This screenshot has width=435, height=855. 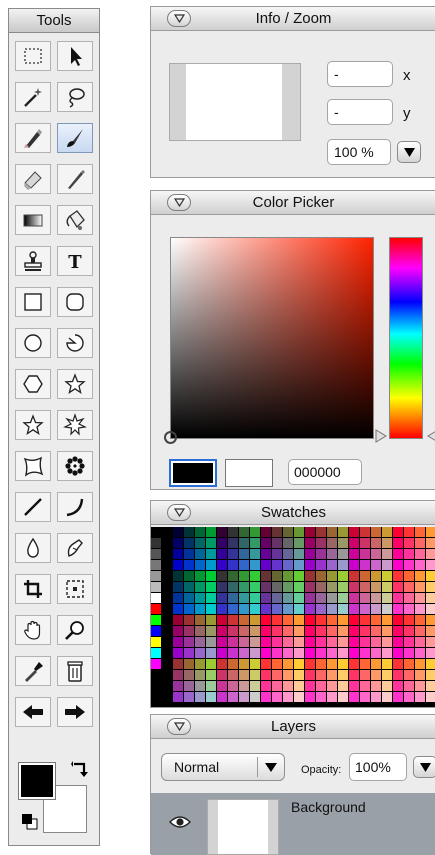 What do you see at coordinates (33, 384) in the screenshot?
I see `tool-button-hexagon` at bounding box center [33, 384].